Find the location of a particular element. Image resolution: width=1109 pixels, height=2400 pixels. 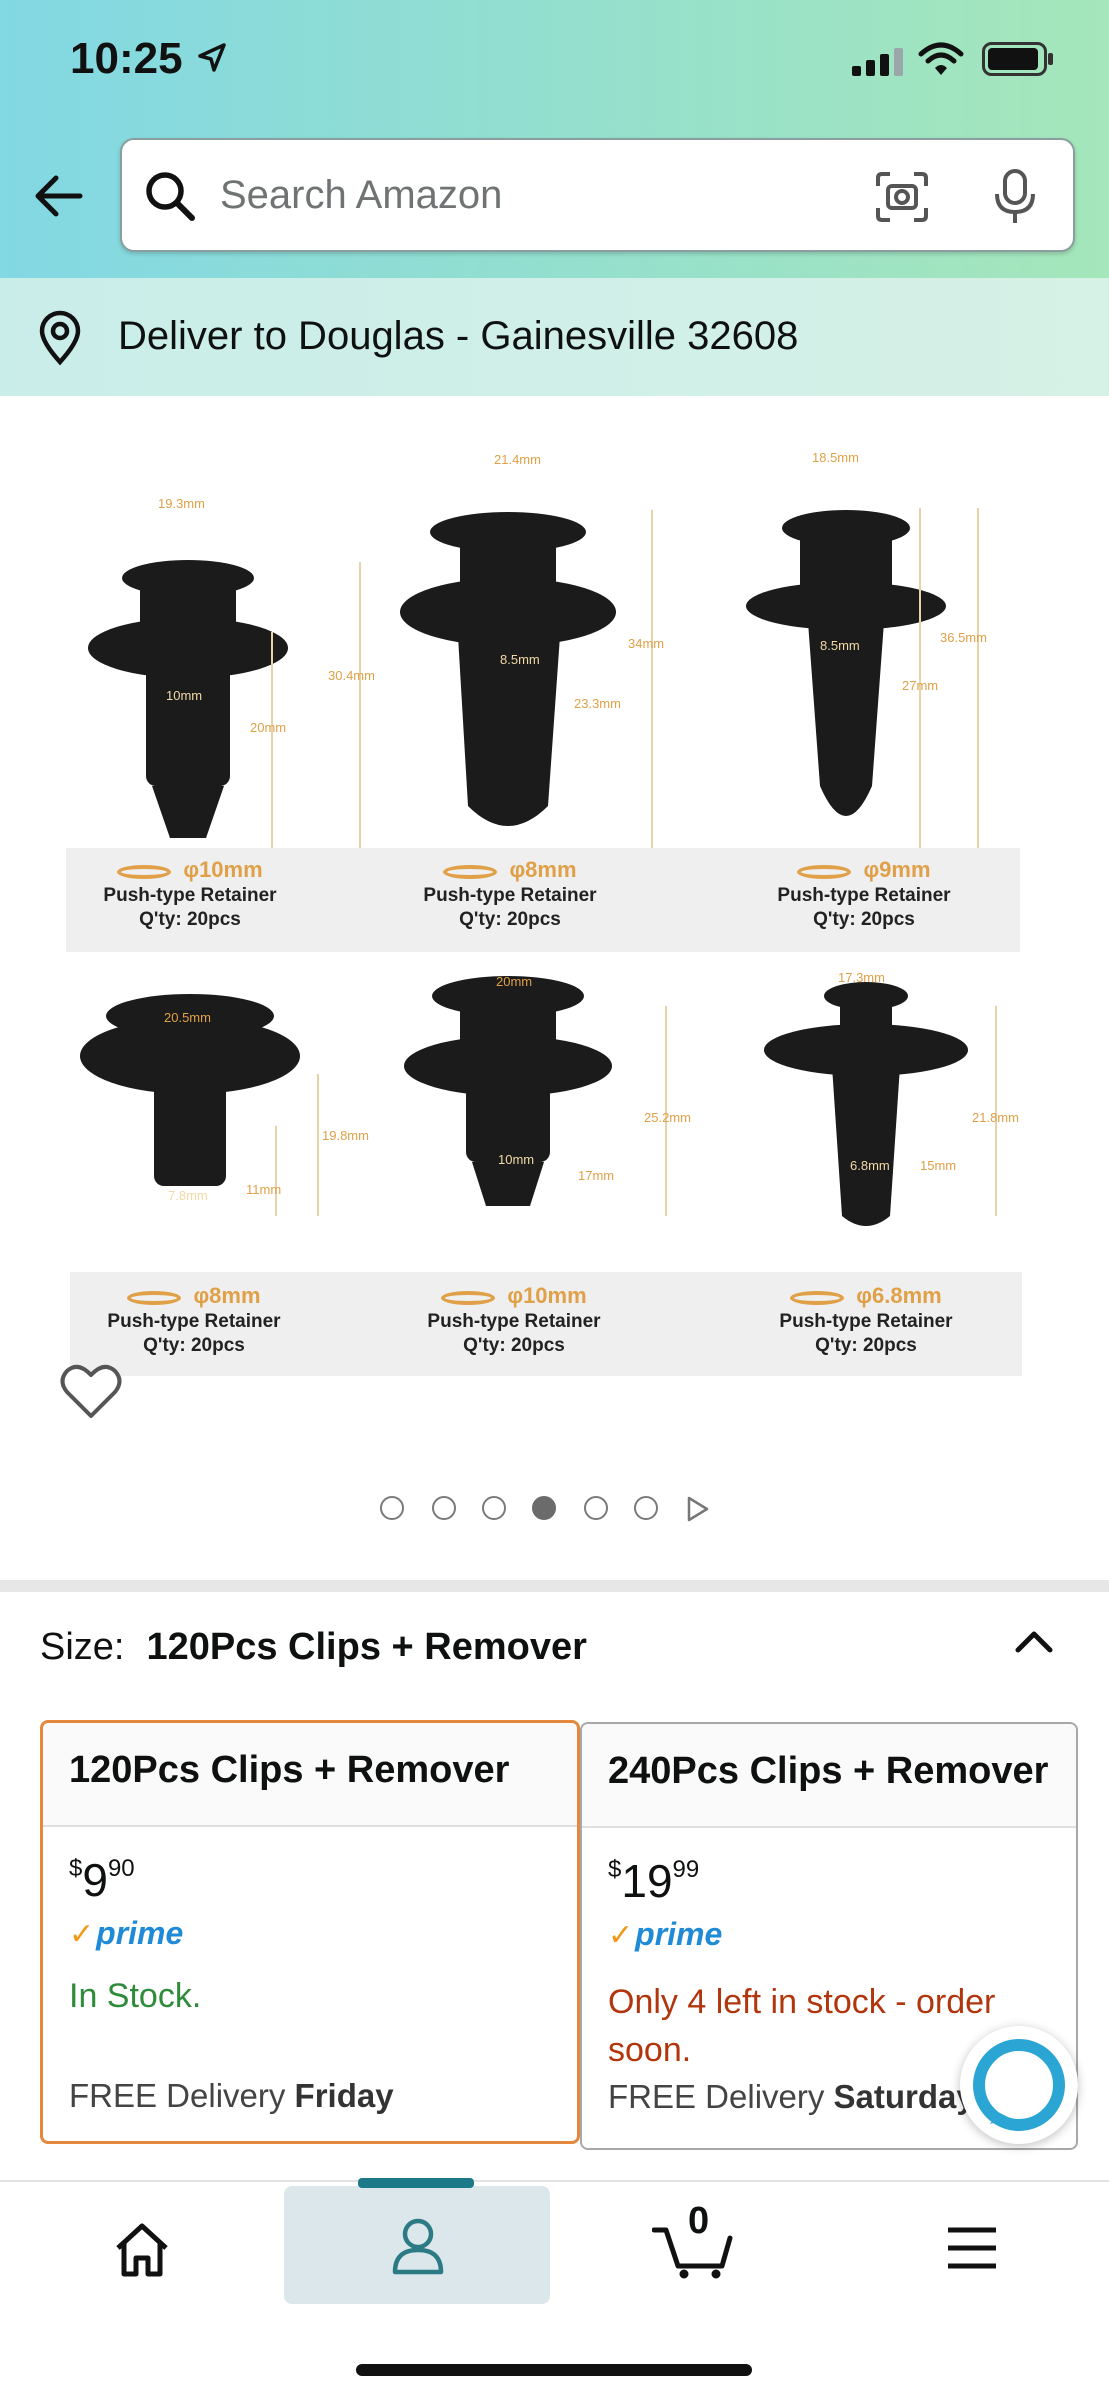

dimension-label: 19.8mm is located at coordinates (345, 1135).